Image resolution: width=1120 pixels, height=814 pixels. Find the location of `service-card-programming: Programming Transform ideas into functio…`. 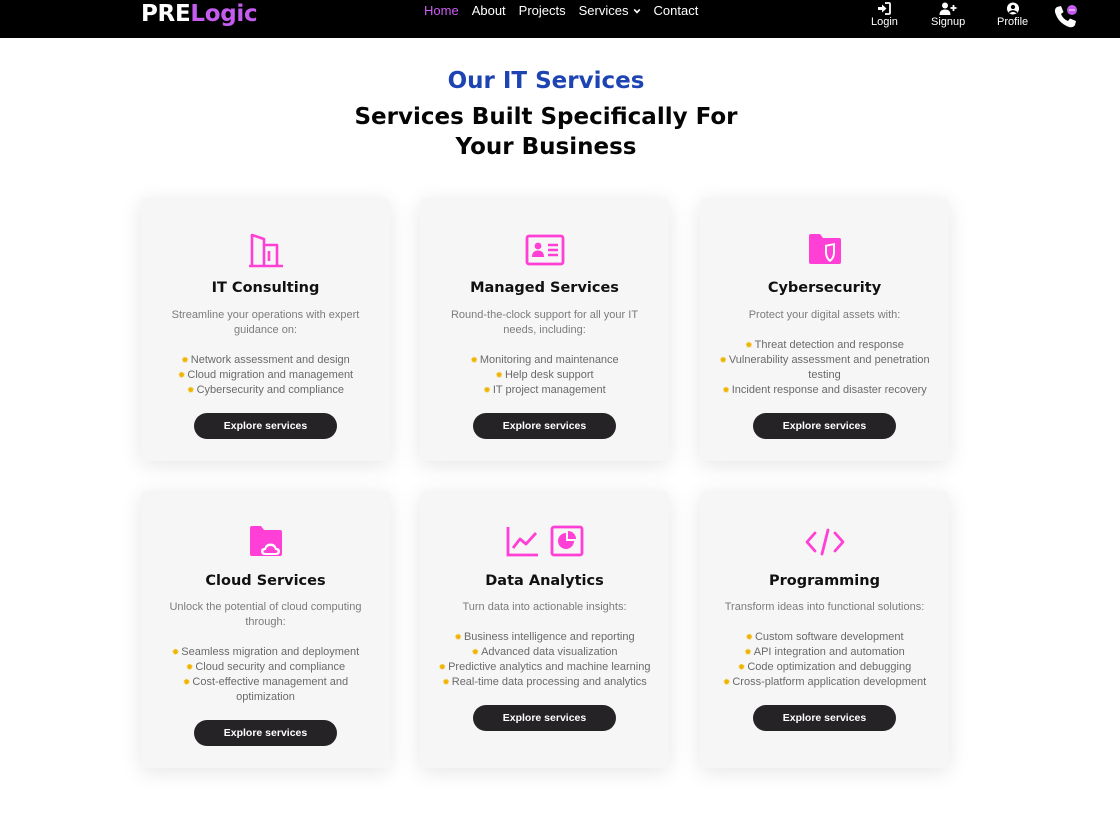

service-card-programming: Programming Transform ideas into functio… is located at coordinates (824, 629).